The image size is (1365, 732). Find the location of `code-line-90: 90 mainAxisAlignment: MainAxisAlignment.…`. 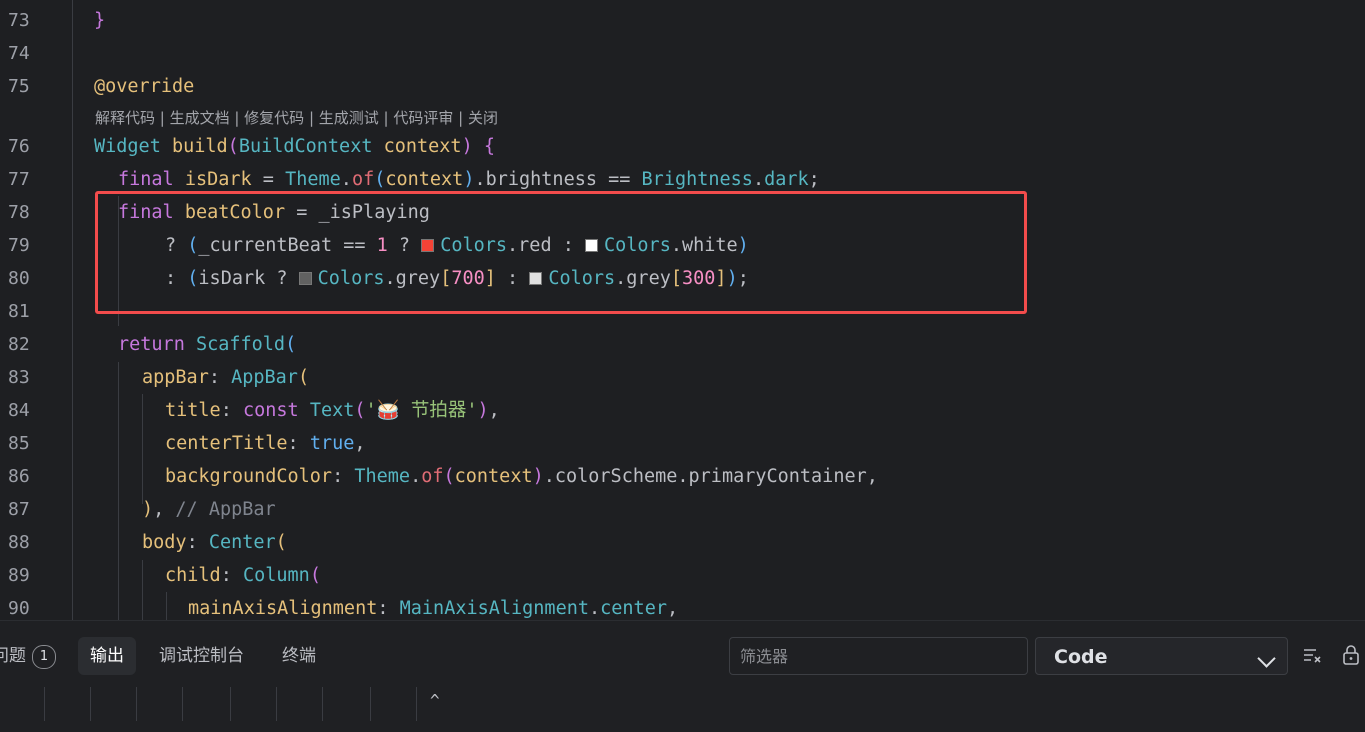

code-line-90: 90 mainAxisAlignment: MainAxisAlignment.… is located at coordinates (682, 606).